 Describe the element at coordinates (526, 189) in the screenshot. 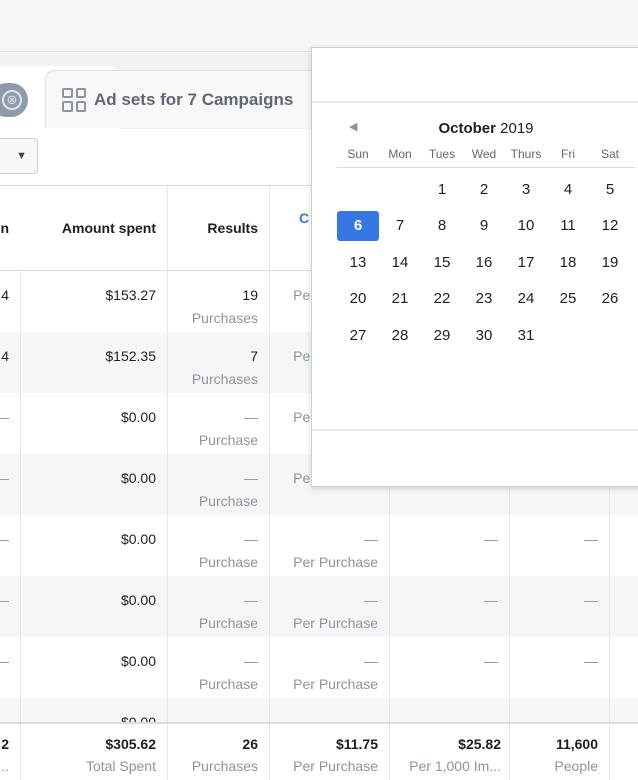

I see `calendar-day: 3` at that location.